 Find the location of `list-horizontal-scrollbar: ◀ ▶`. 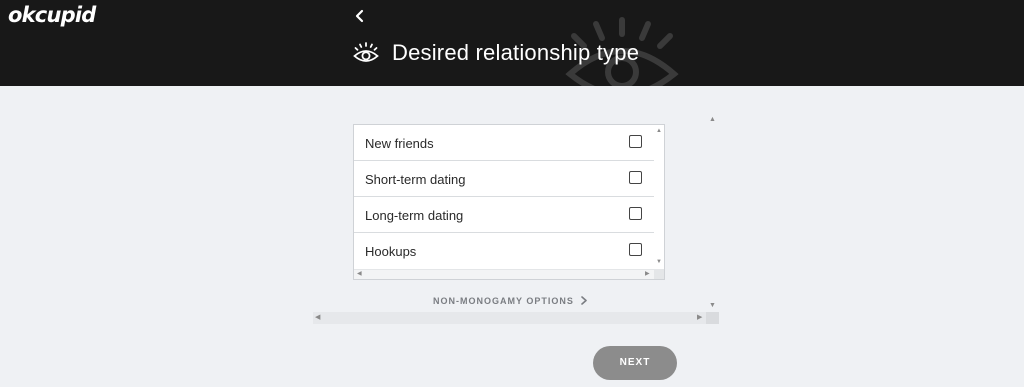

list-horizontal-scrollbar: ◀ ▶ is located at coordinates (504, 274).